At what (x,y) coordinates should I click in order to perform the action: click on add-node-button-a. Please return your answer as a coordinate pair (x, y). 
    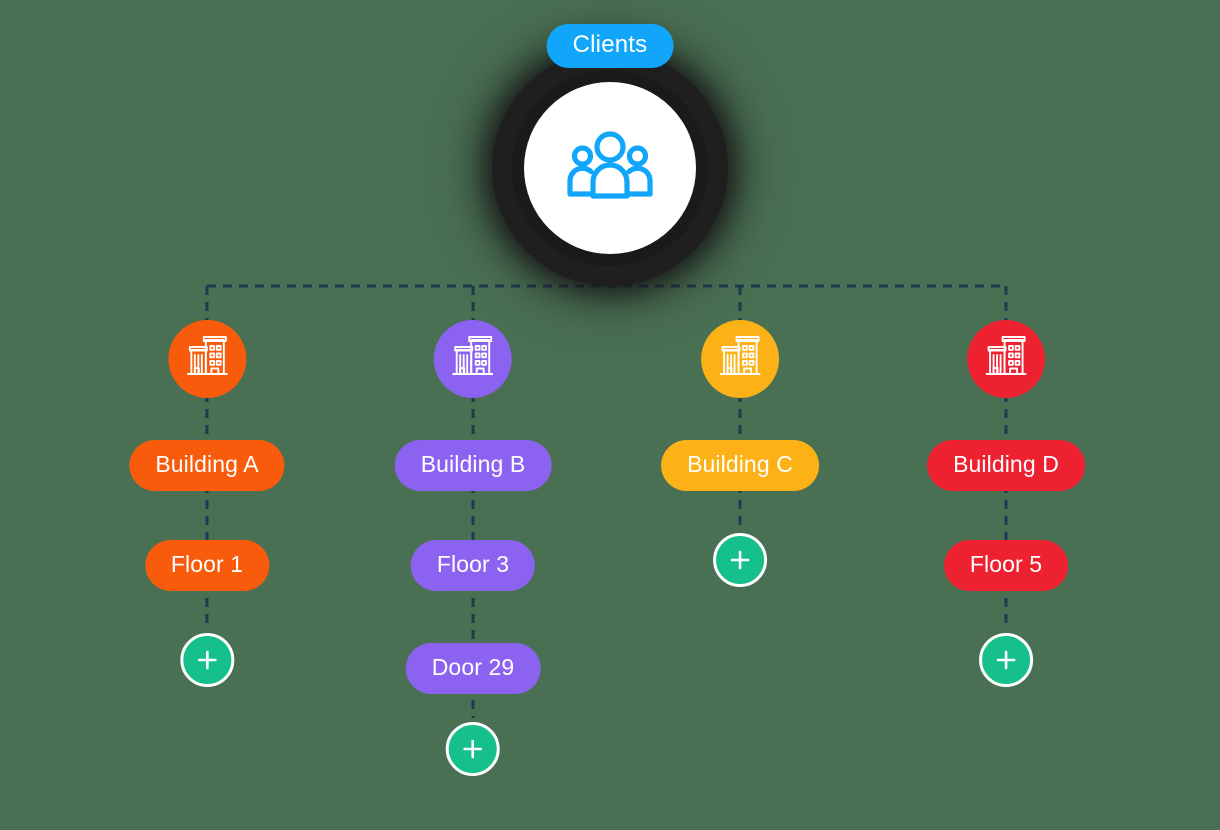
    Looking at the image, I should click on (207, 660).